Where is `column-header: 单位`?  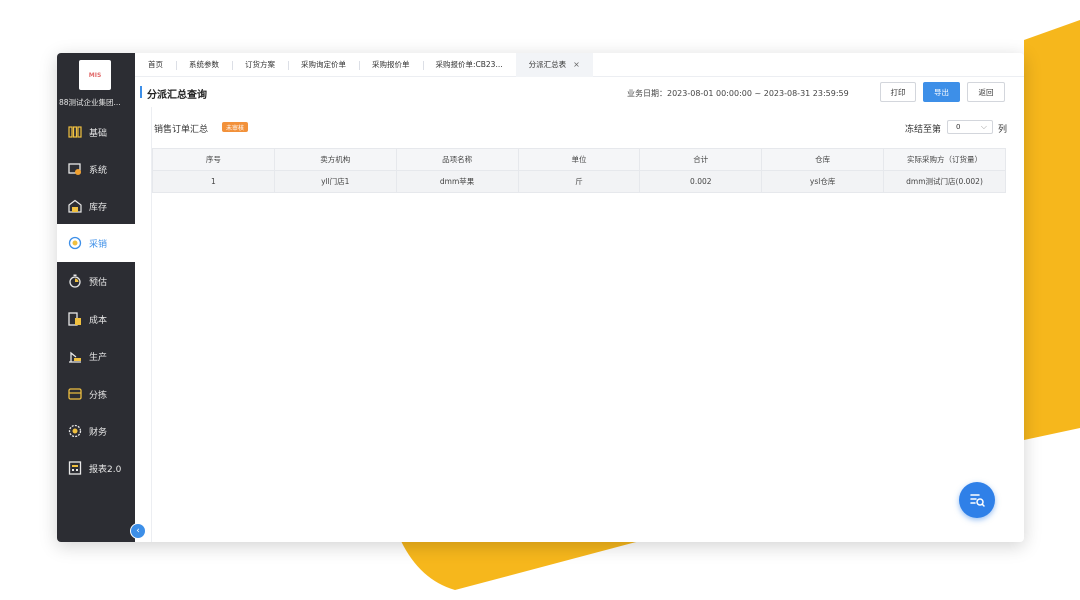 column-header: 单位 is located at coordinates (579, 159).